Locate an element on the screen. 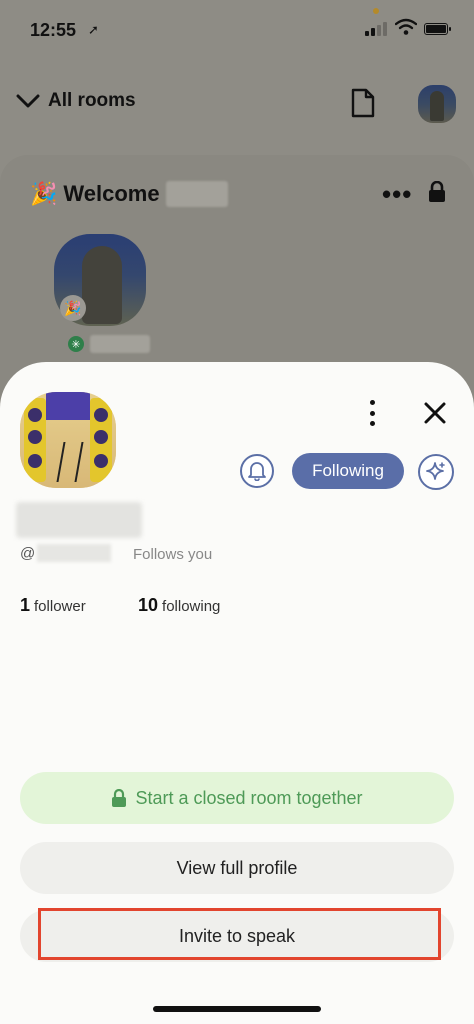  followers-stat: 1 follower is located at coordinates (53, 605).